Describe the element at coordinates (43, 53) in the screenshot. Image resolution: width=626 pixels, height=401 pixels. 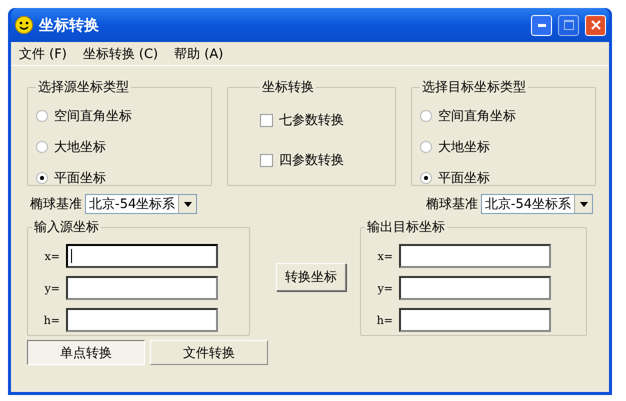
I see `menu-item: 文件 (F)` at that location.